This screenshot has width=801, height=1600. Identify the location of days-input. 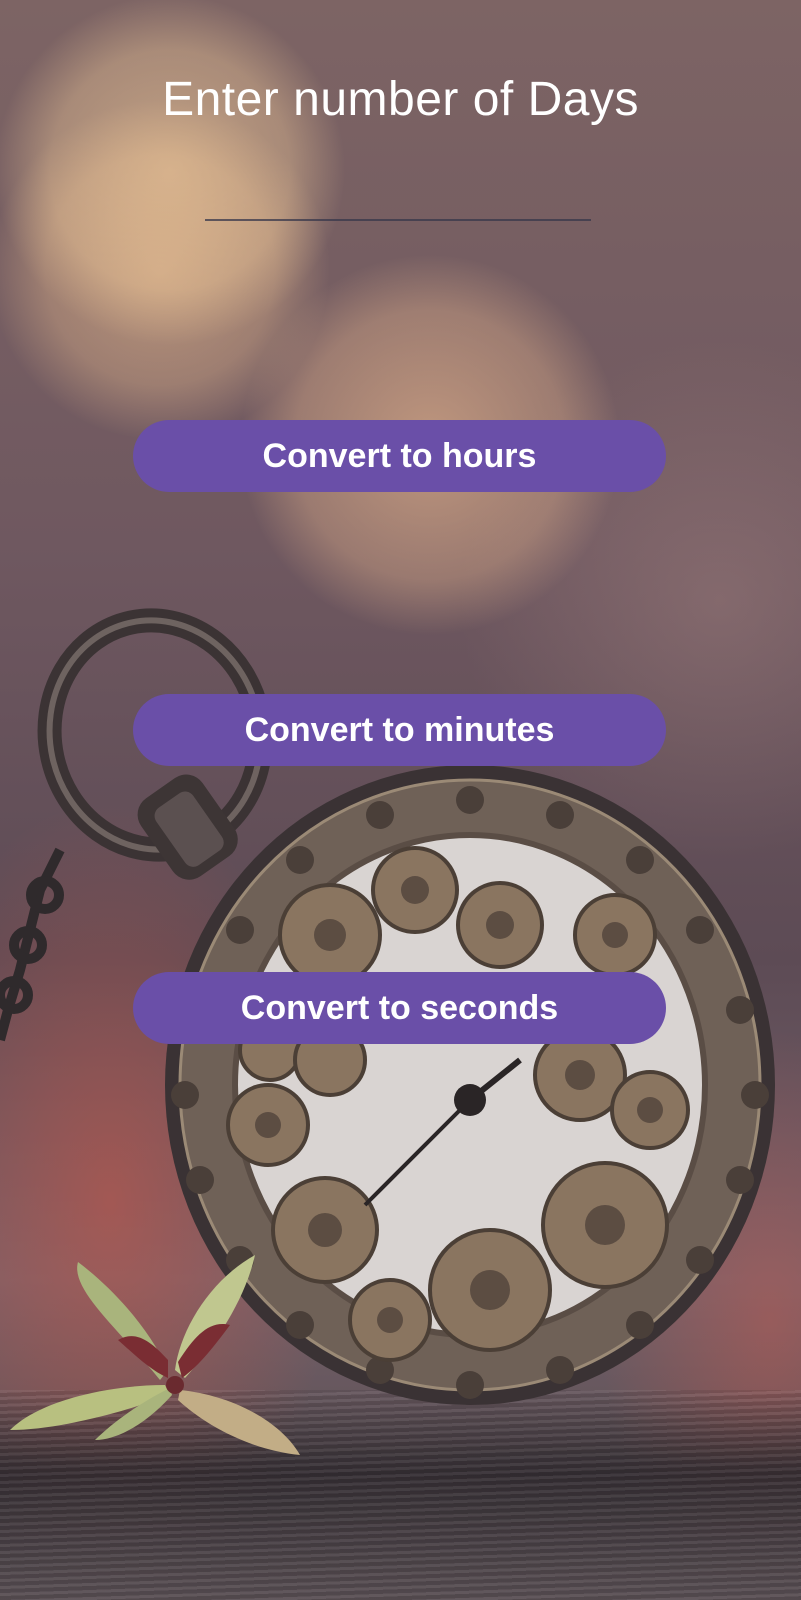
(398, 198).